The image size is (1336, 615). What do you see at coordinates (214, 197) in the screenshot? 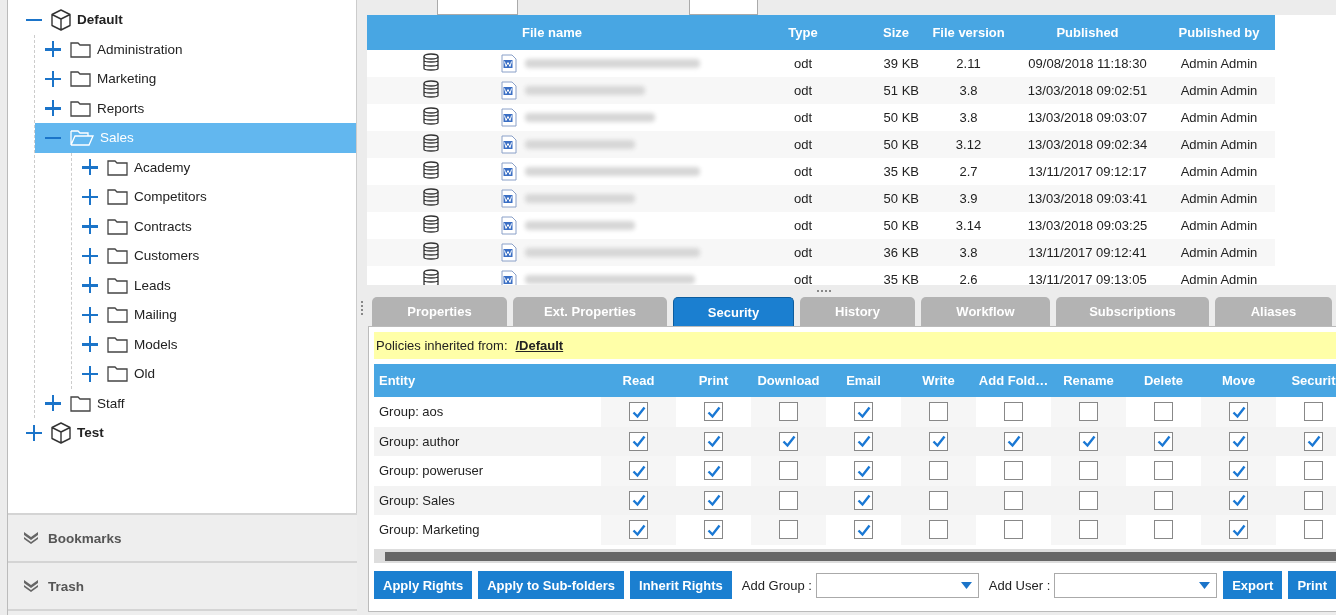
I see `tree-item: Competitors` at bounding box center [214, 197].